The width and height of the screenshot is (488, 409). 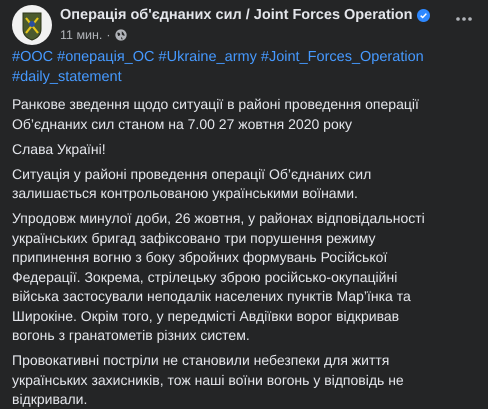 I want to click on hashtag-link: #daily_statement, so click(x=67, y=77).